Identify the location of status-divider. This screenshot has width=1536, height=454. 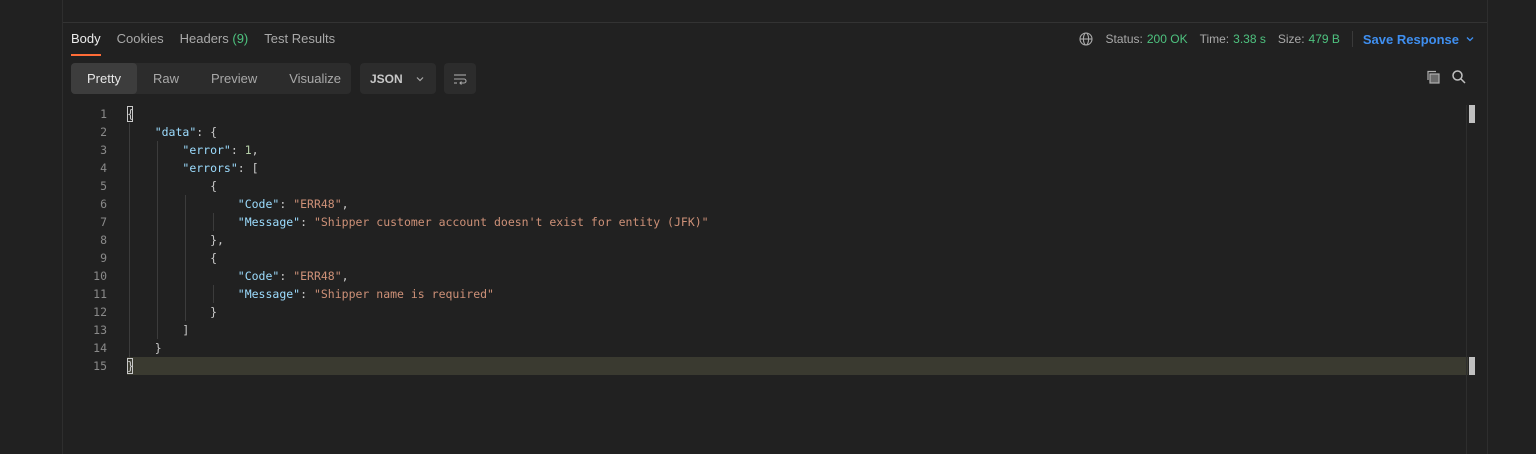
(1352, 39).